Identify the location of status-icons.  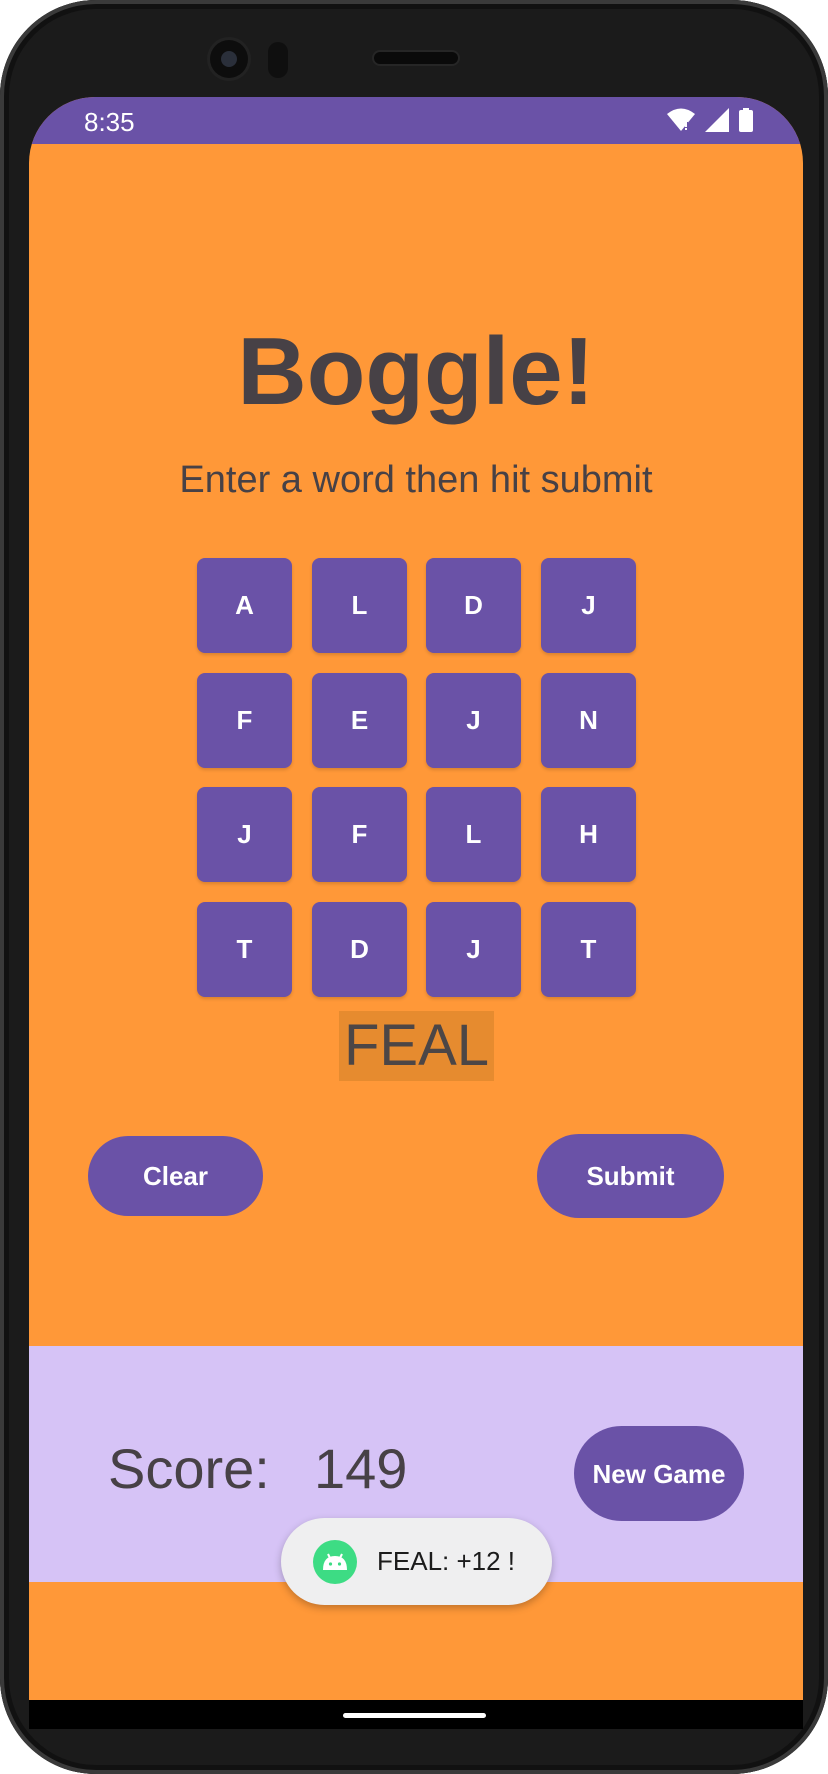
(710, 120).